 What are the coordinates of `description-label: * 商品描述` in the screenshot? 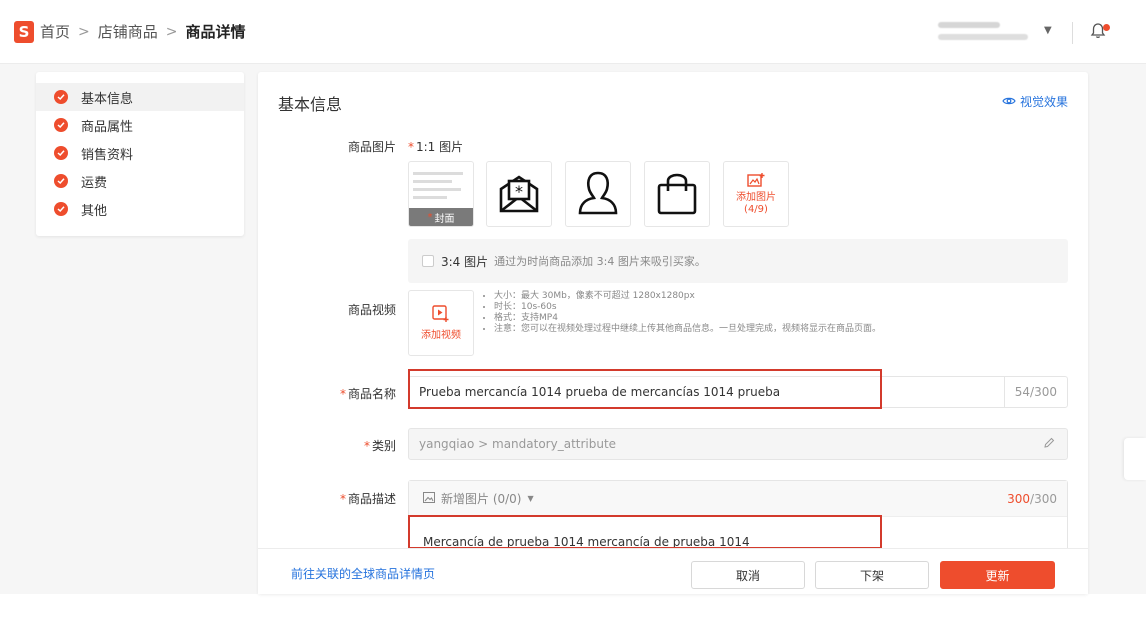 It's located at (367, 499).